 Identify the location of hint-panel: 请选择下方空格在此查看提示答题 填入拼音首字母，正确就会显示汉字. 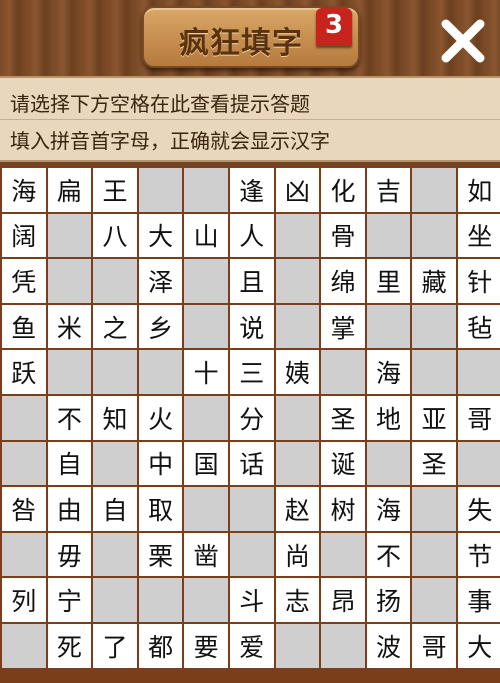
(250, 119).